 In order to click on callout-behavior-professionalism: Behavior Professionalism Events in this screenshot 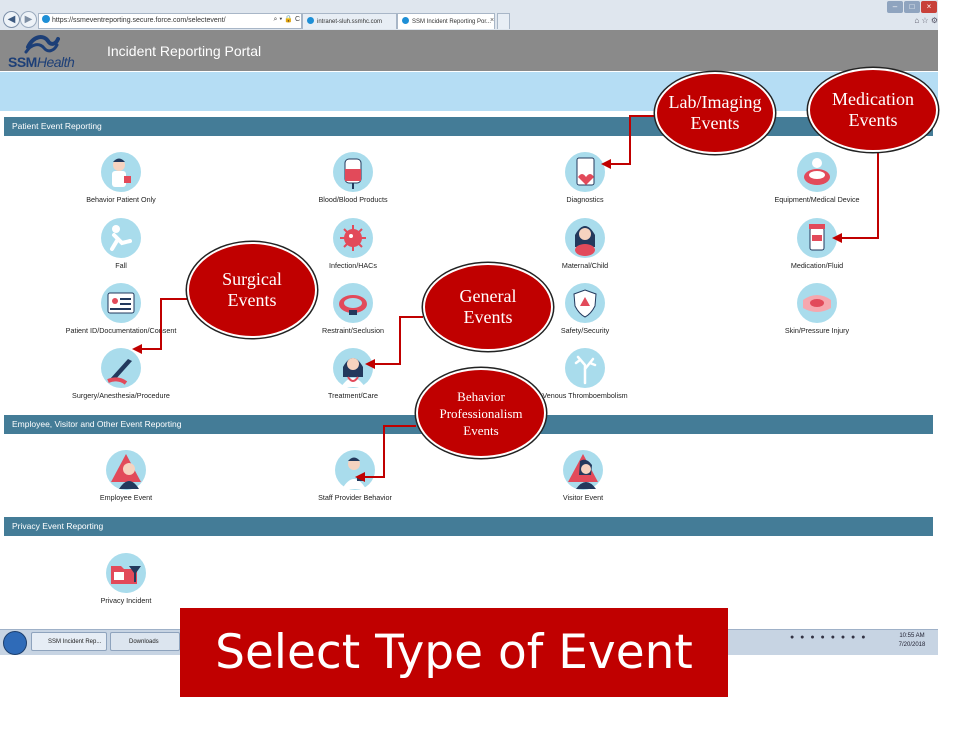, I will do `click(481, 413)`.